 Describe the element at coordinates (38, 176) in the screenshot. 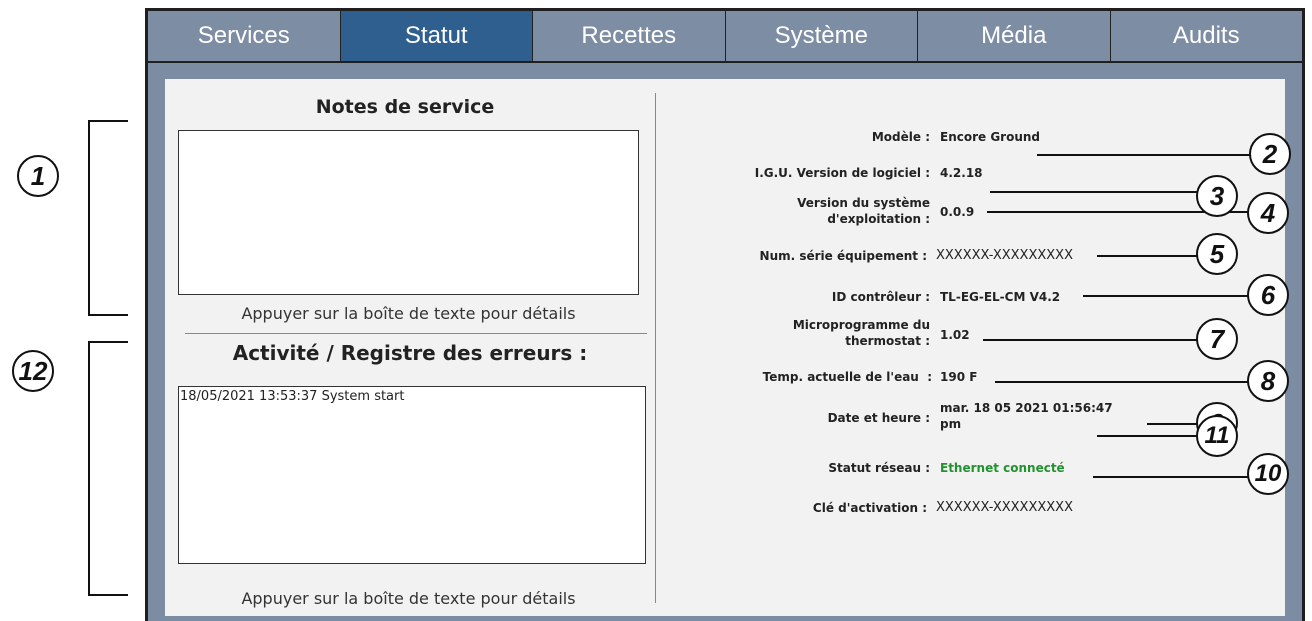

I see `callout-1: 1` at that location.